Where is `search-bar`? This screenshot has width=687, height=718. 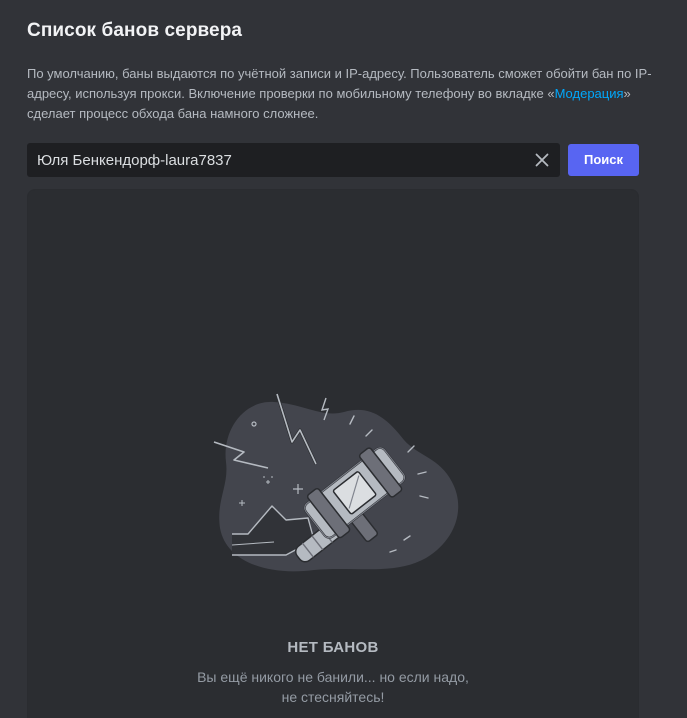
search-bar is located at coordinates (293, 160).